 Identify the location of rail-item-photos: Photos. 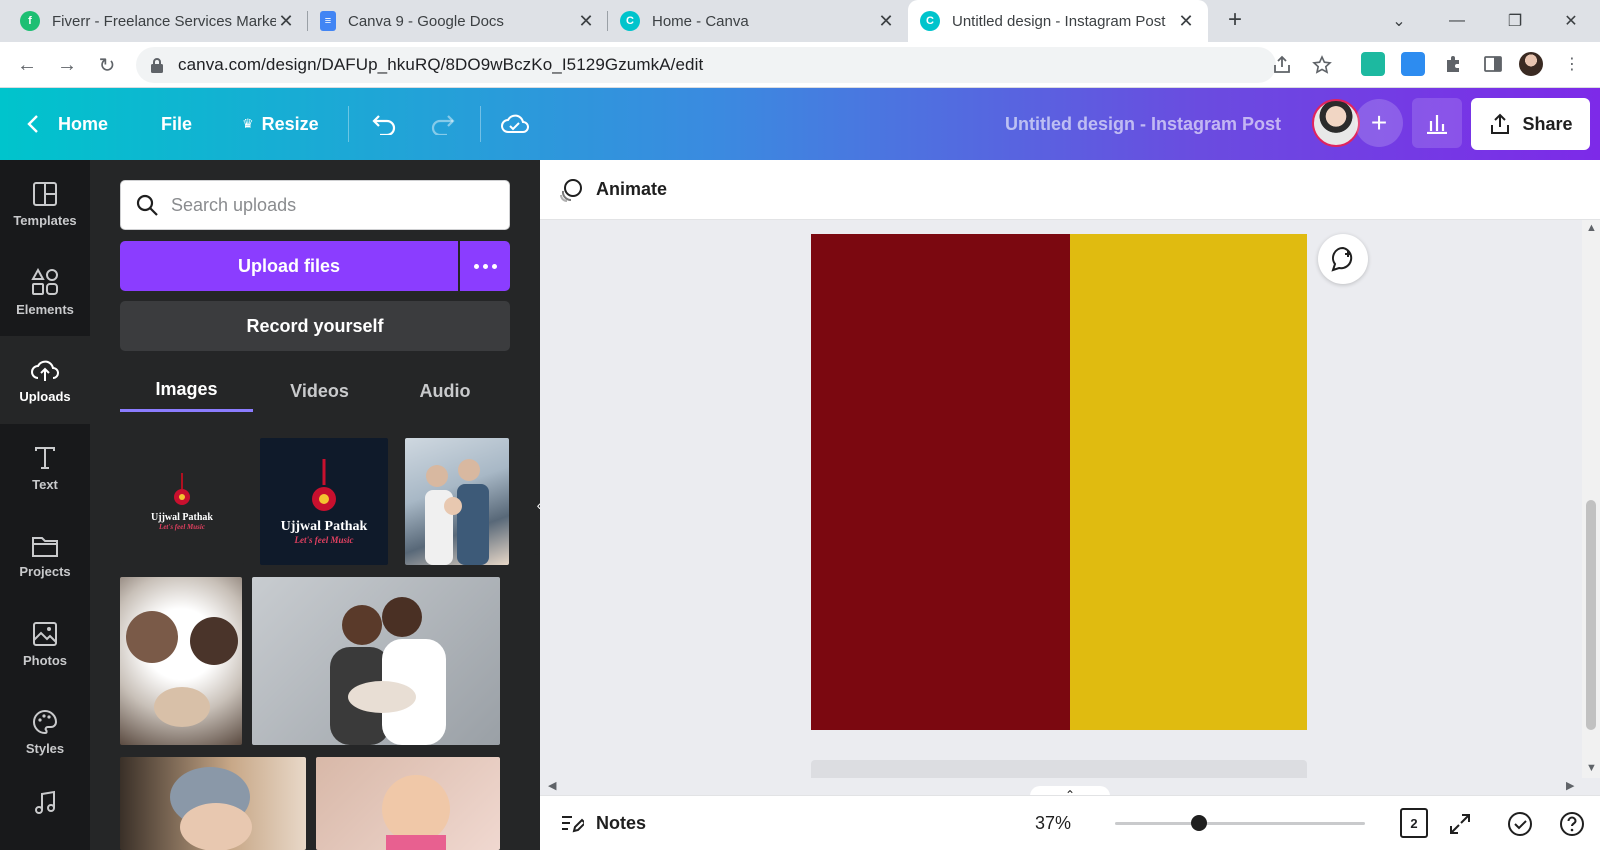
(45, 644).